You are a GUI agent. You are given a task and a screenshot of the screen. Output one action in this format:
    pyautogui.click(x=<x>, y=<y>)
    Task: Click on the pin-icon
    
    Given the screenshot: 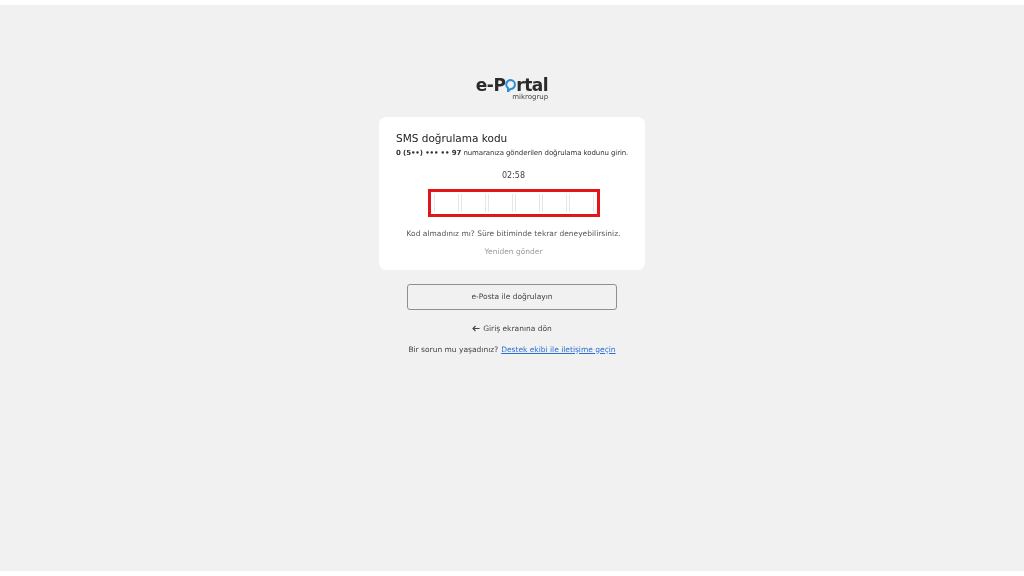 What is the action you would take?
    pyautogui.click(x=511, y=85)
    